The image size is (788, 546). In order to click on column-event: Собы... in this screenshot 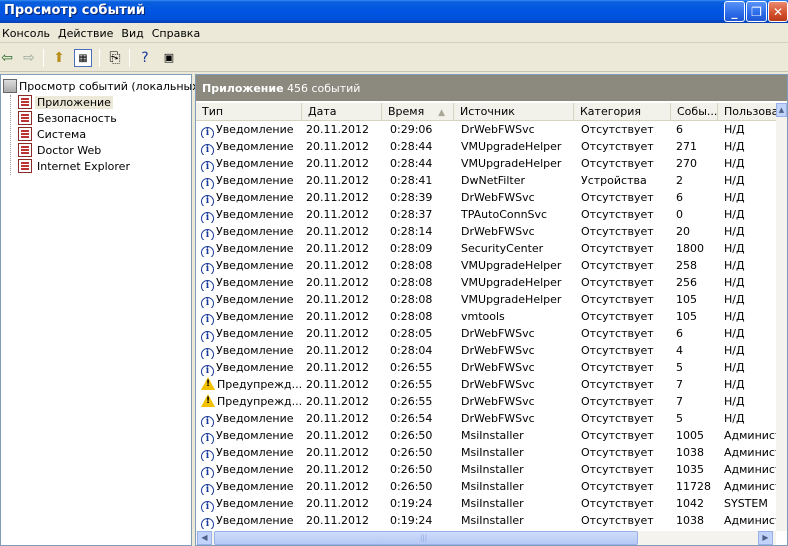, I will do `click(694, 112)`.